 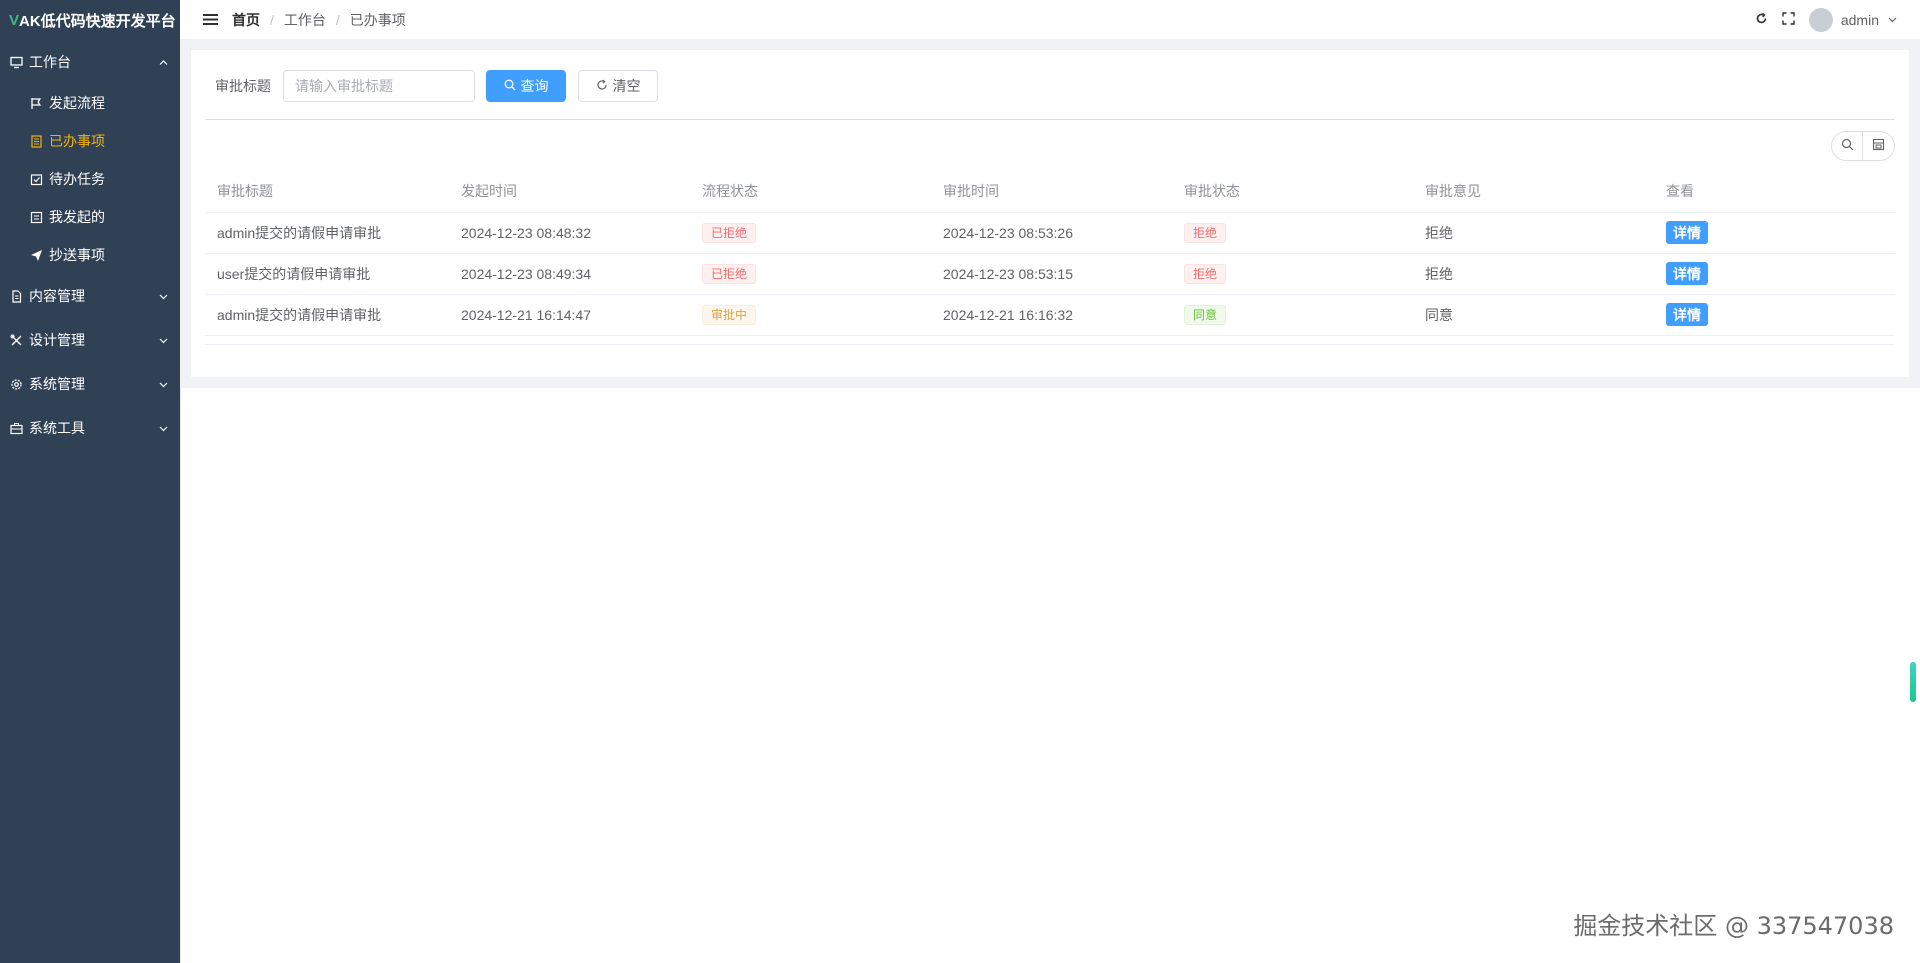 I want to click on search-form: 审批标题 查询 清空, so click(x=436, y=86).